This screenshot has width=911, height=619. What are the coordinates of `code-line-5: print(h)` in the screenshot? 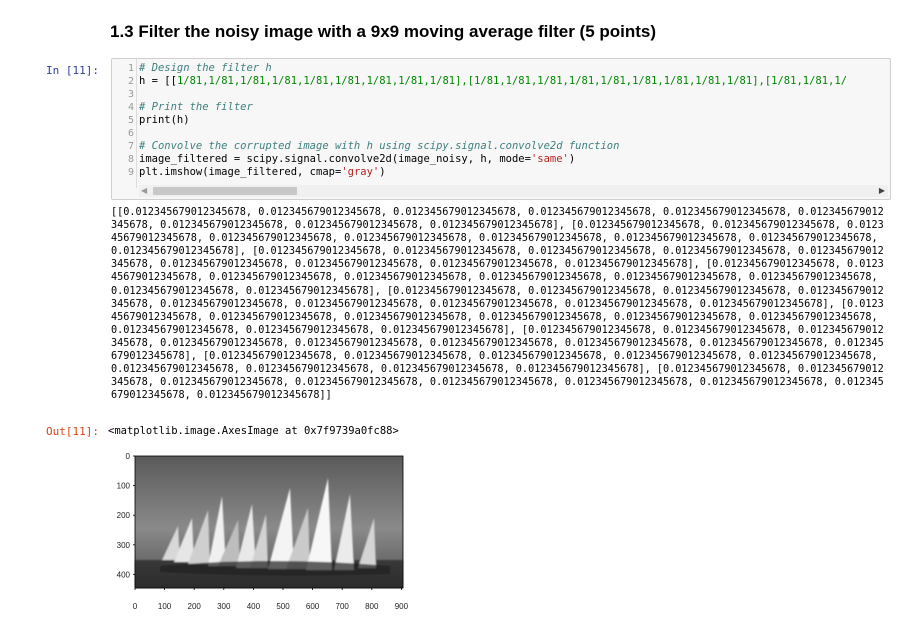 It's located at (514, 120).